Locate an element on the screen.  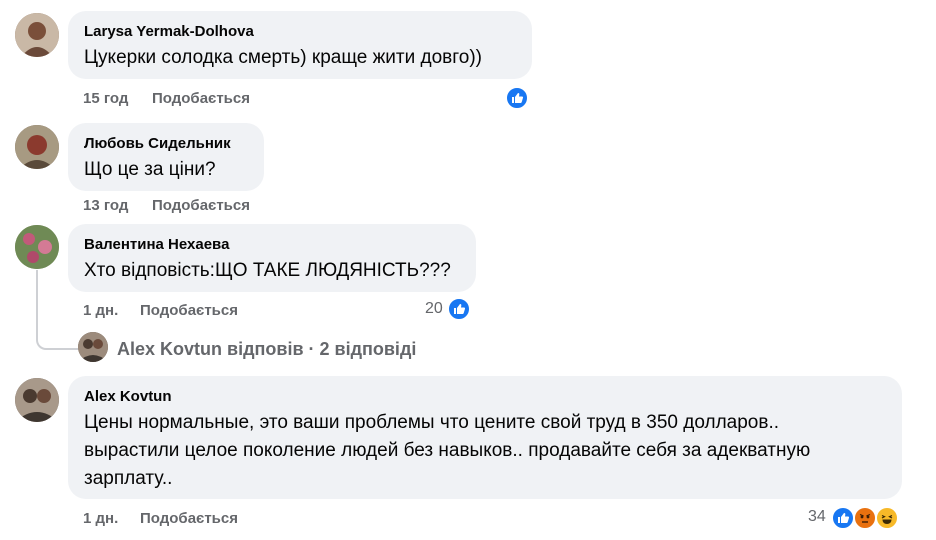
comment-author: Любовь Сидельник is located at coordinates (157, 143).